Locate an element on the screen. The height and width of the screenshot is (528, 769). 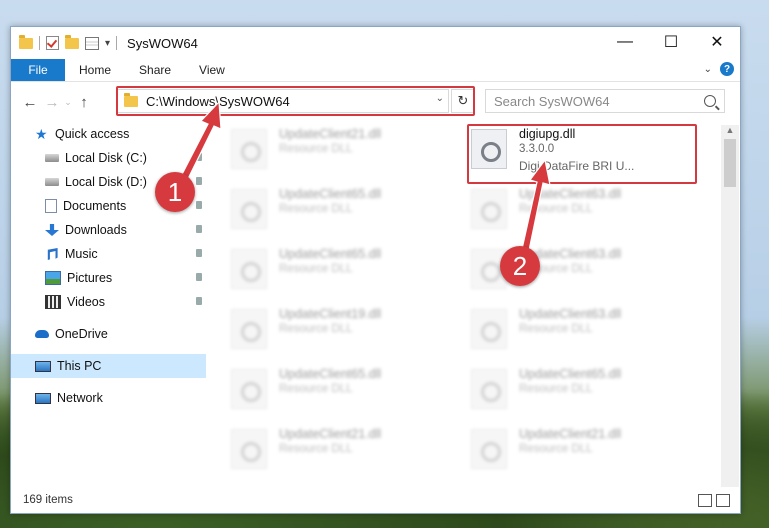
annotation-arrows is located at coordinates (363, 180).